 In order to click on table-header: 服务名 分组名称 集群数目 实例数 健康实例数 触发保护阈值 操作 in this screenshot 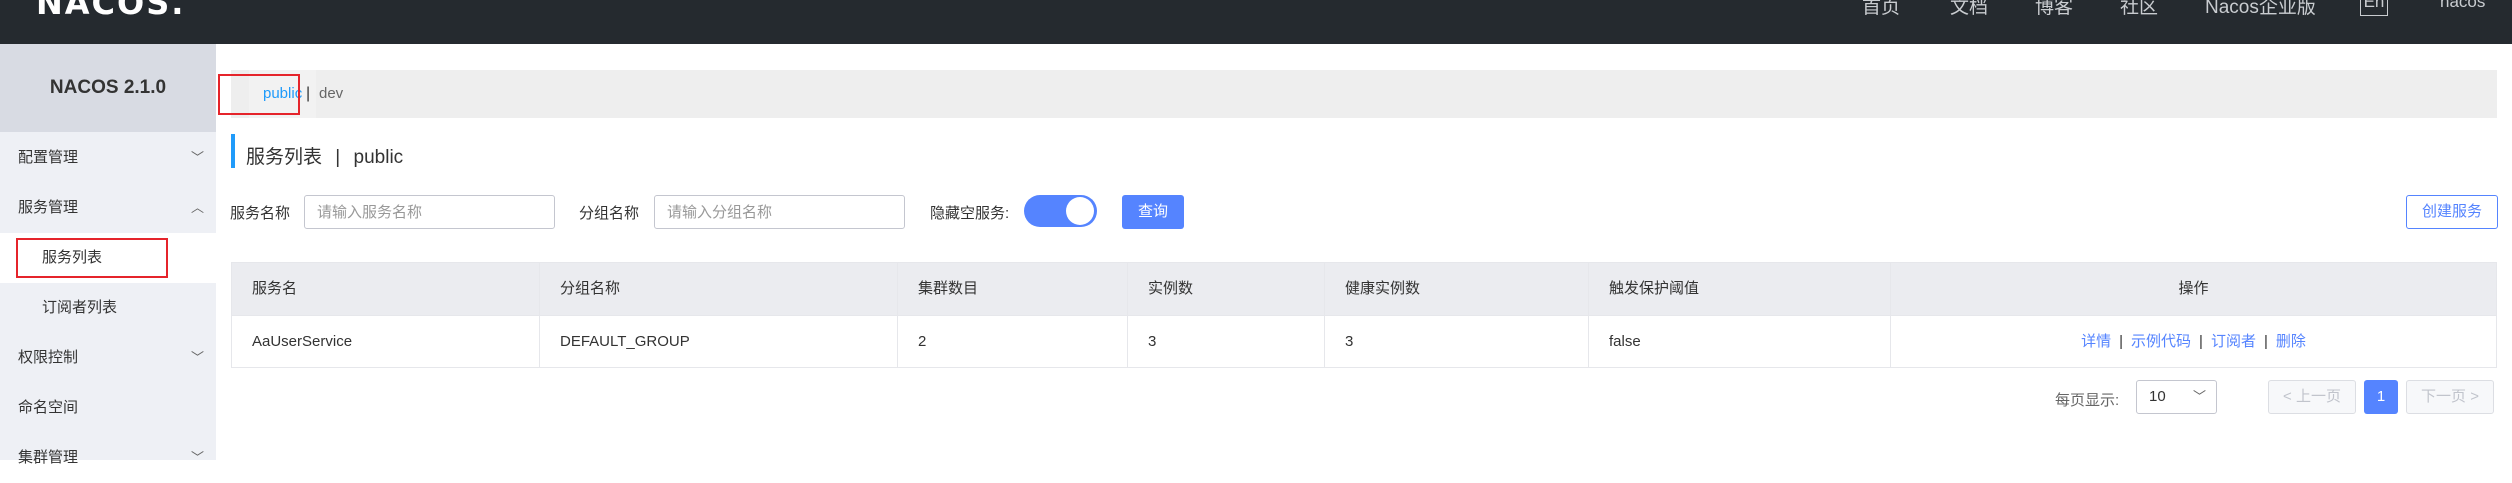, I will do `click(1364, 289)`.